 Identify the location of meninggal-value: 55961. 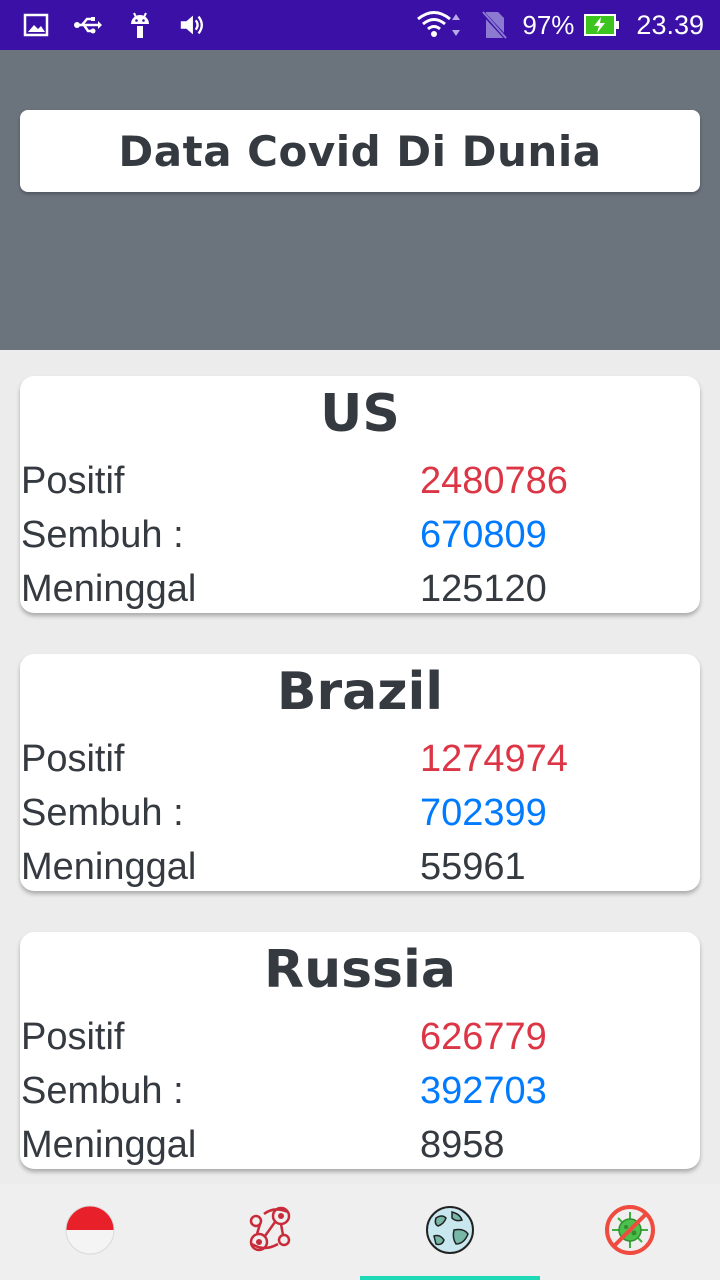
(473, 867).